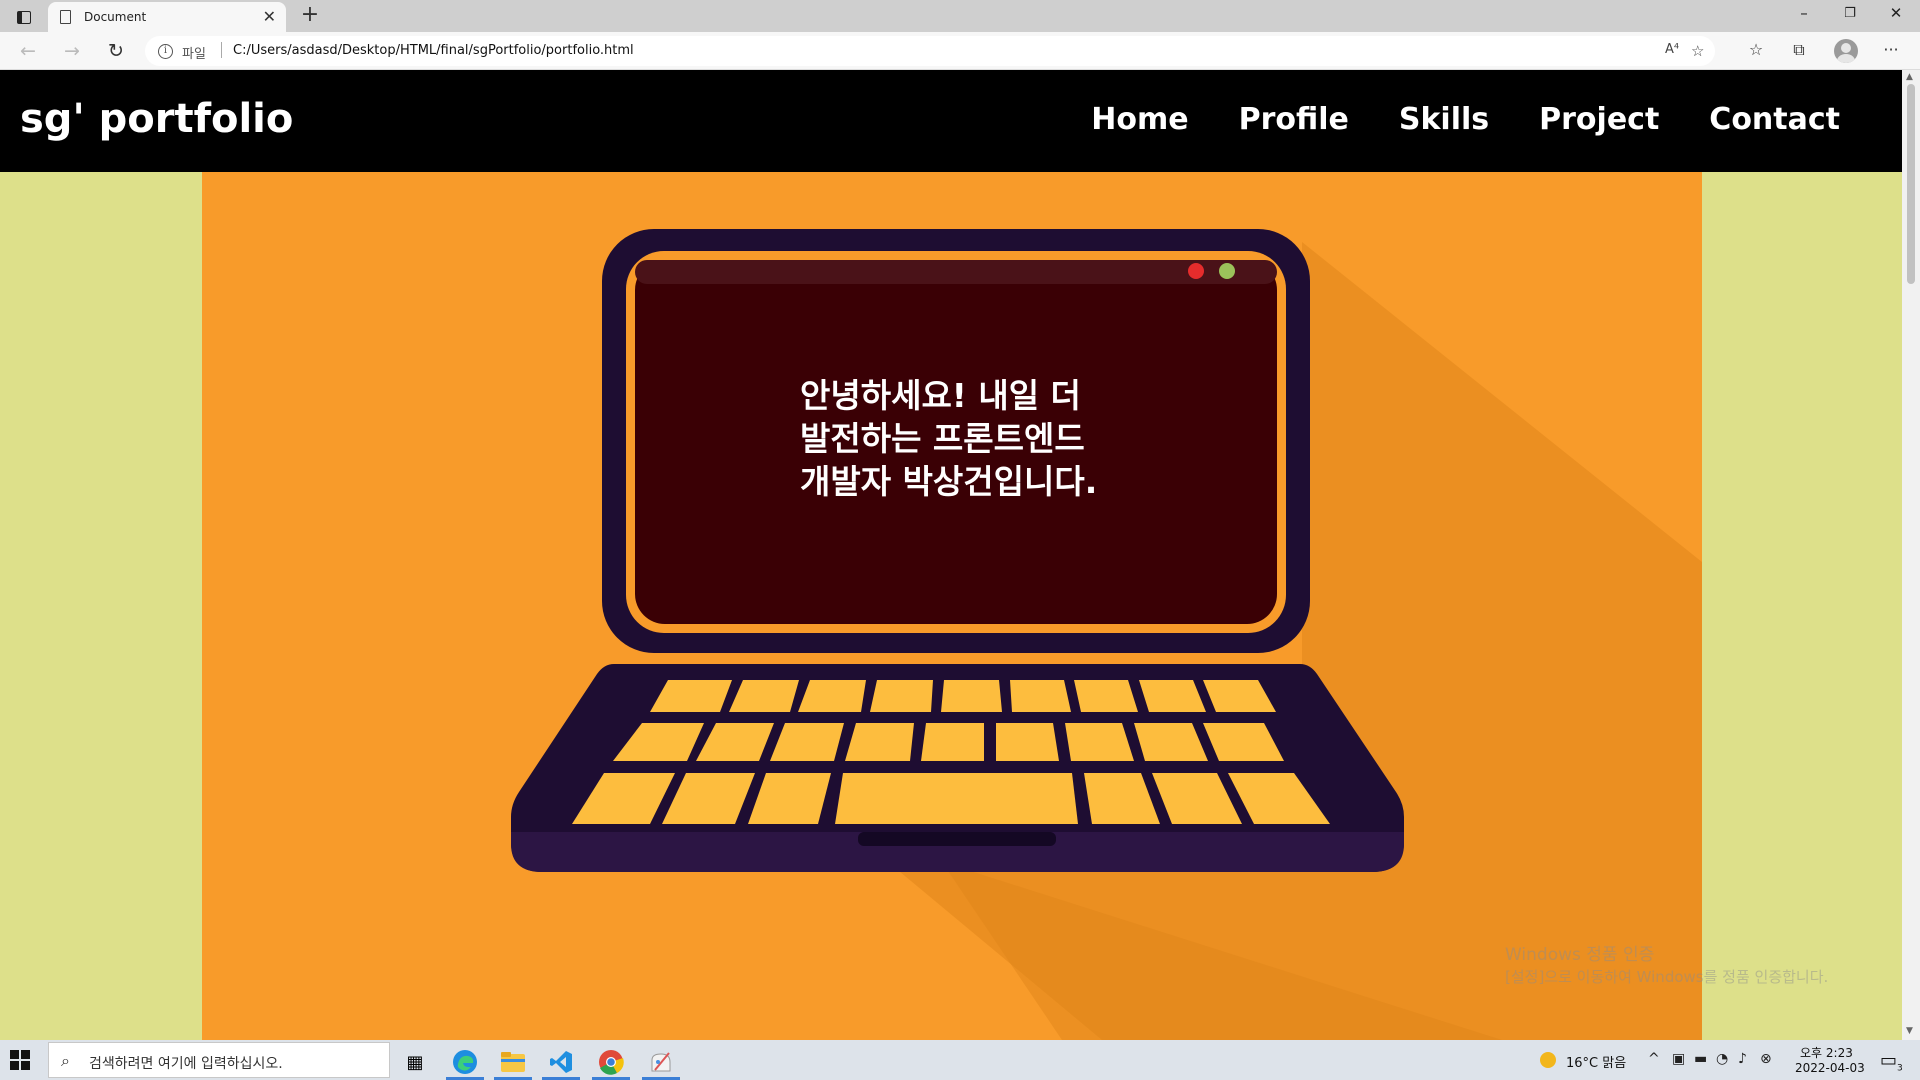 The height and width of the screenshot is (1080, 1920). I want to click on hero-line: 발전하는 프론트엔드, so click(942, 438).